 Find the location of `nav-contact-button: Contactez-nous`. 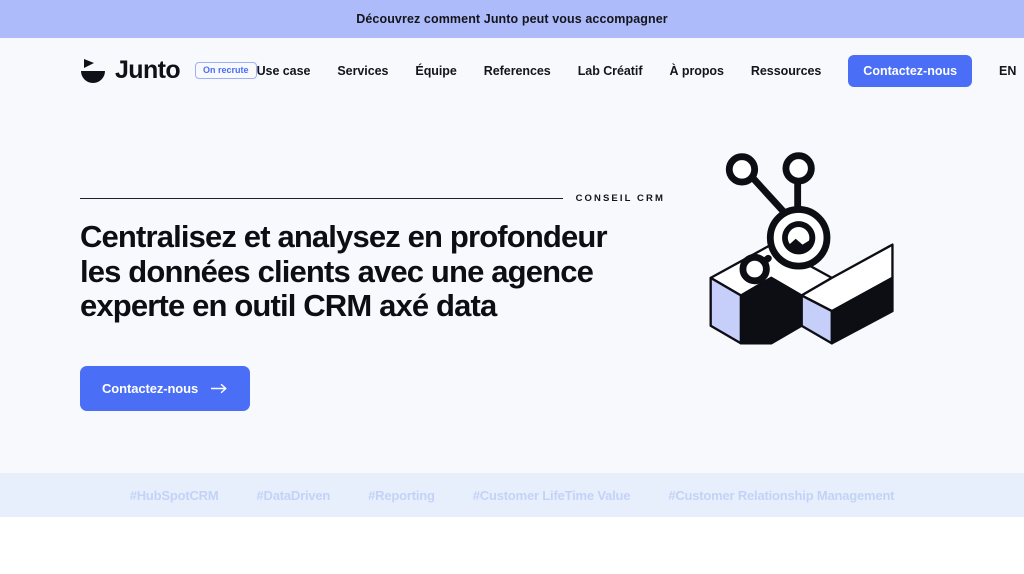

nav-contact-button: Contactez-nous is located at coordinates (910, 70).